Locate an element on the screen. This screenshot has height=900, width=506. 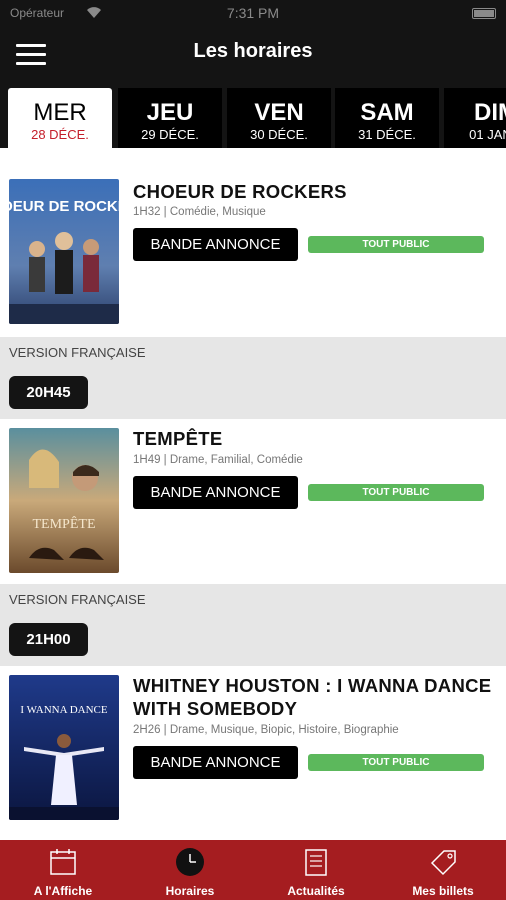
poster-title: TEMPÊTE is located at coordinates (64, 523).